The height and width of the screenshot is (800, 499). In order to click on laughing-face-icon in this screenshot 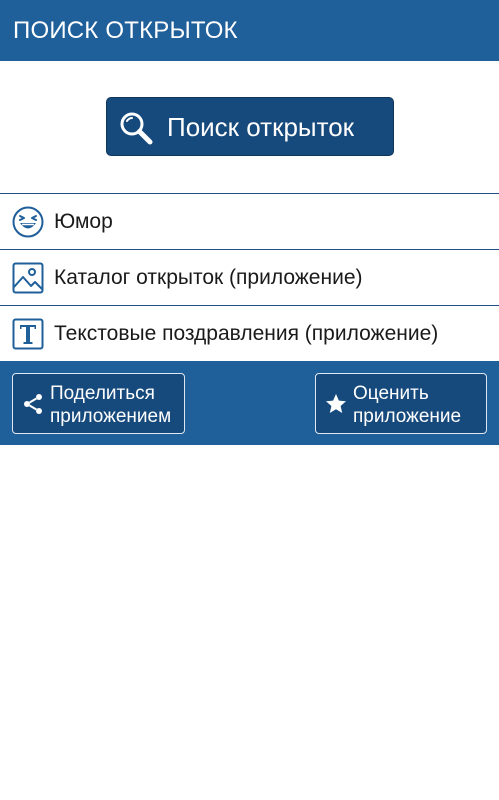, I will do `click(28, 222)`.